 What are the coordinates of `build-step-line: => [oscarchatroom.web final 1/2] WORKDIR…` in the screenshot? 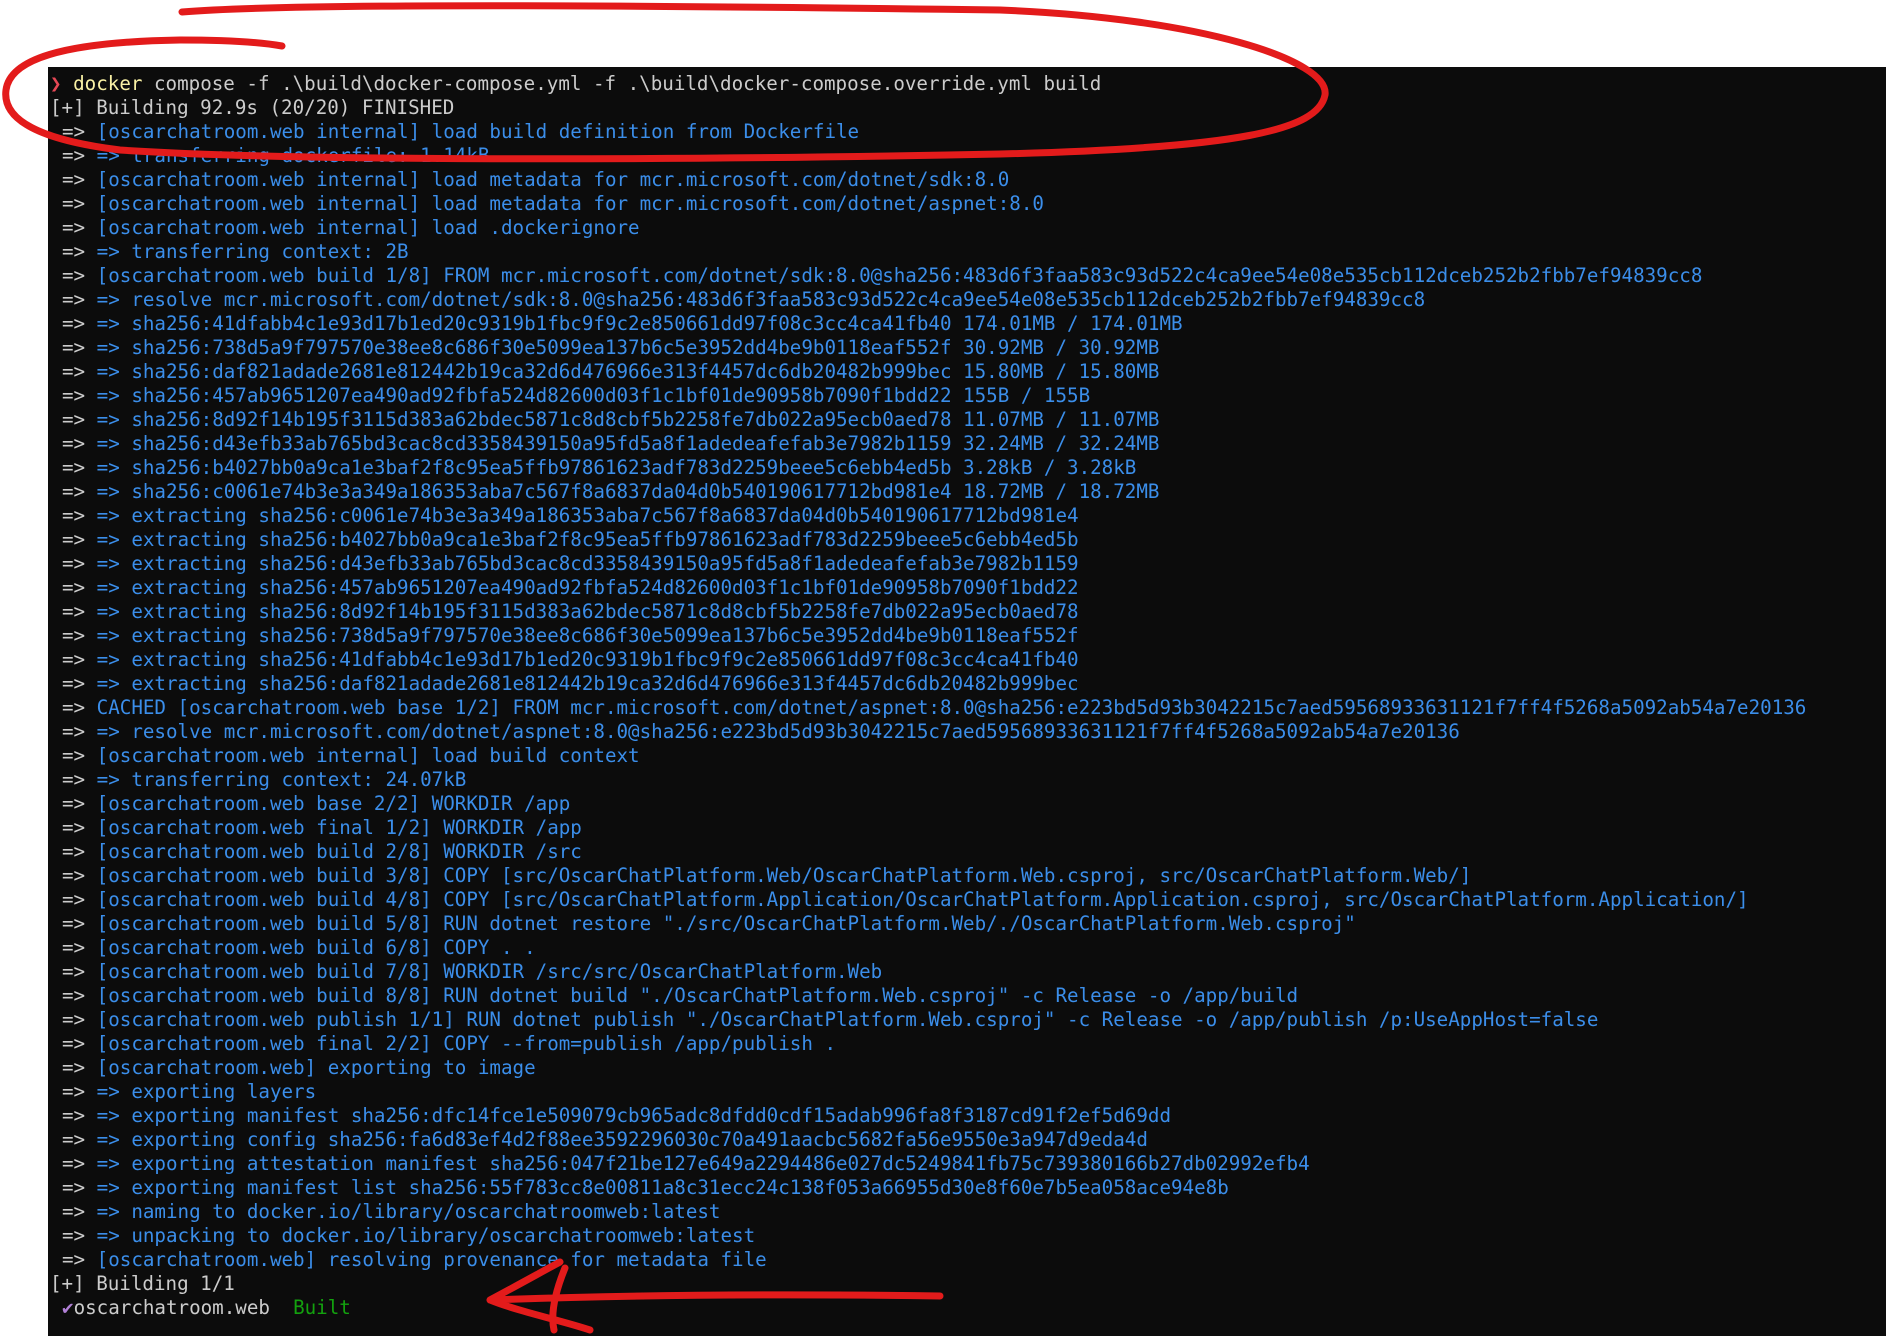 It's located at (967, 828).